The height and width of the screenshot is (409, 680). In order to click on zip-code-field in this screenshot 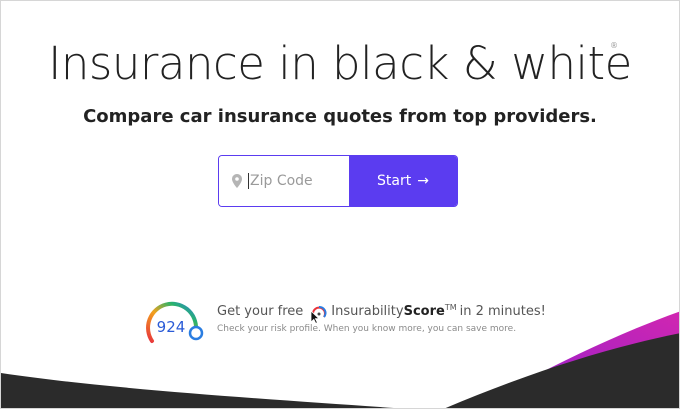, I will do `click(284, 181)`.